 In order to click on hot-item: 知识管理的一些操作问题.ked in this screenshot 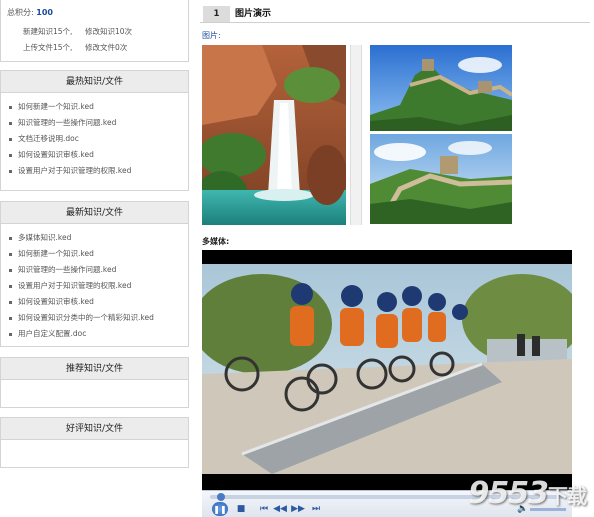, I will do `click(98, 123)`.